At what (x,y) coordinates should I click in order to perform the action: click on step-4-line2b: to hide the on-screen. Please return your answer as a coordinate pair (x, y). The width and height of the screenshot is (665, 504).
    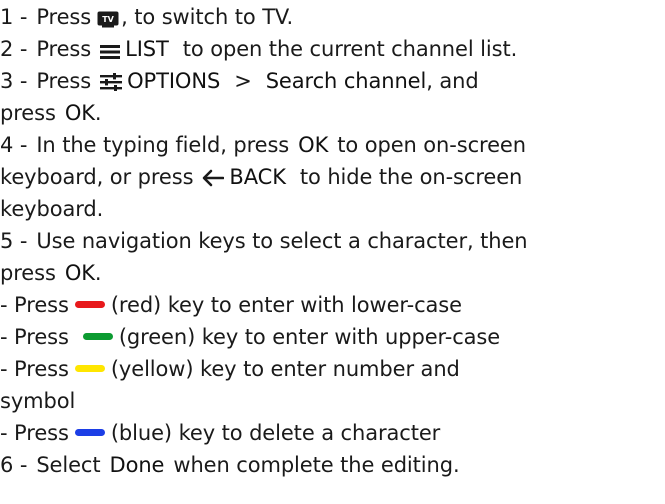
    Looking at the image, I should click on (411, 177).